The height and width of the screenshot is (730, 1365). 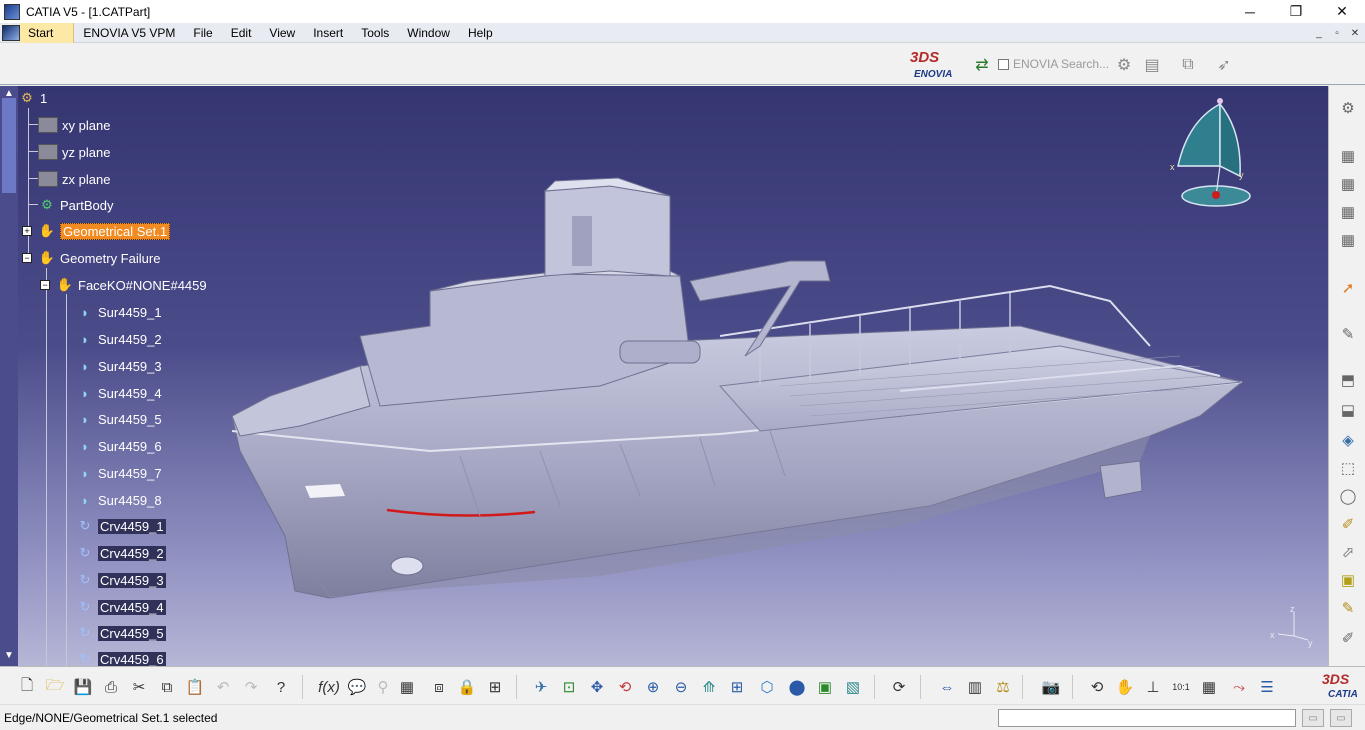 What do you see at coordinates (1348, 468) in the screenshot?
I see `sweep-icon: ⬚` at bounding box center [1348, 468].